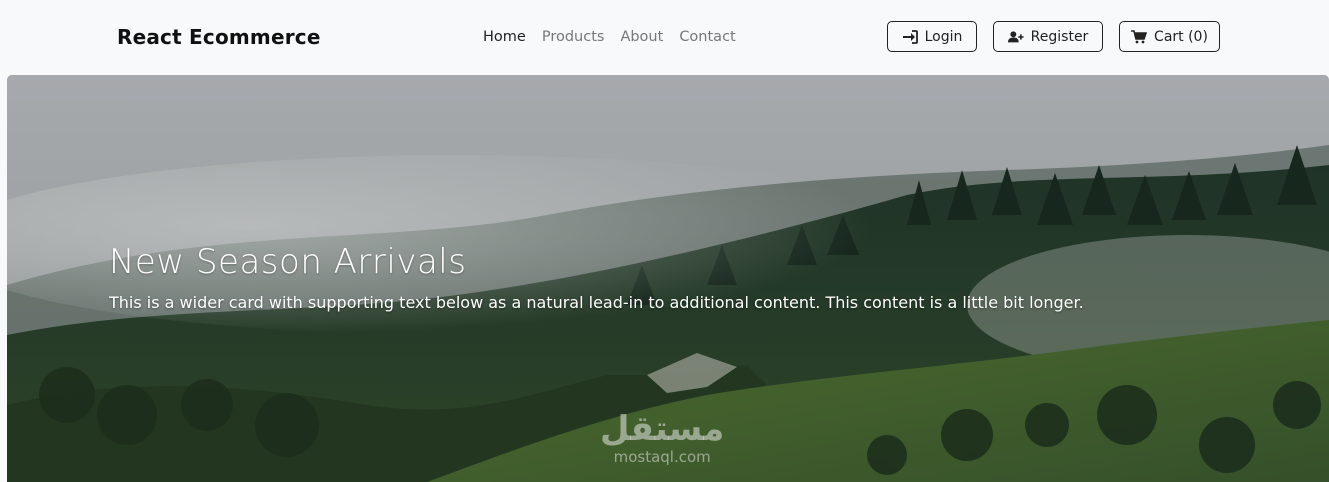 This screenshot has height=482, width=1329. What do you see at coordinates (910, 36) in the screenshot?
I see `sign-in-icon` at bounding box center [910, 36].